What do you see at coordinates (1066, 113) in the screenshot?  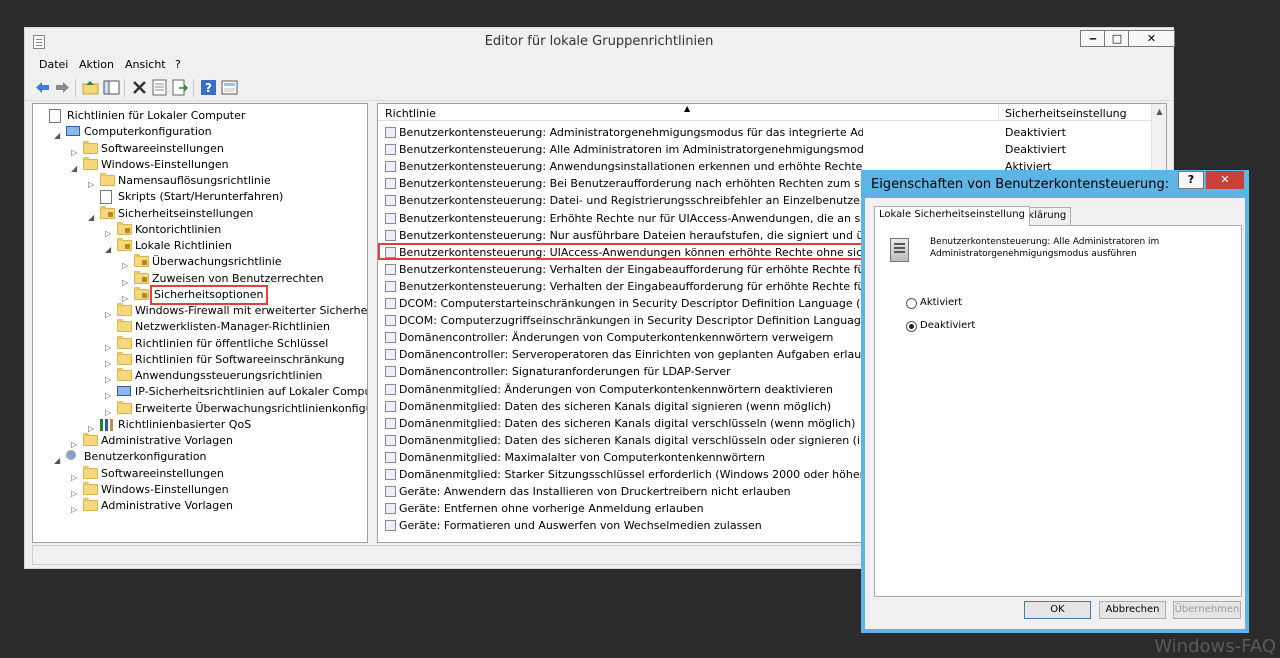 I see `column-header-setting: Sicherheitseinstellung` at bounding box center [1066, 113].